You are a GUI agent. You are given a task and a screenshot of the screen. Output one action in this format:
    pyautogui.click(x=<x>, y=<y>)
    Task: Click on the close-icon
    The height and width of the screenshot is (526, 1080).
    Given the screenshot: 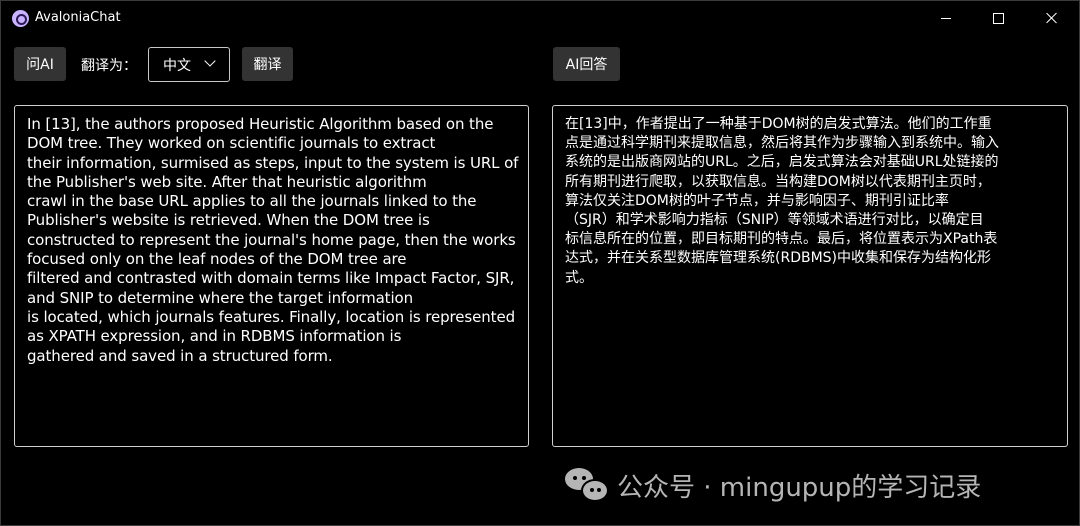 What is the action you would take?
    pyautogui.click(x=1052, y=18)
    